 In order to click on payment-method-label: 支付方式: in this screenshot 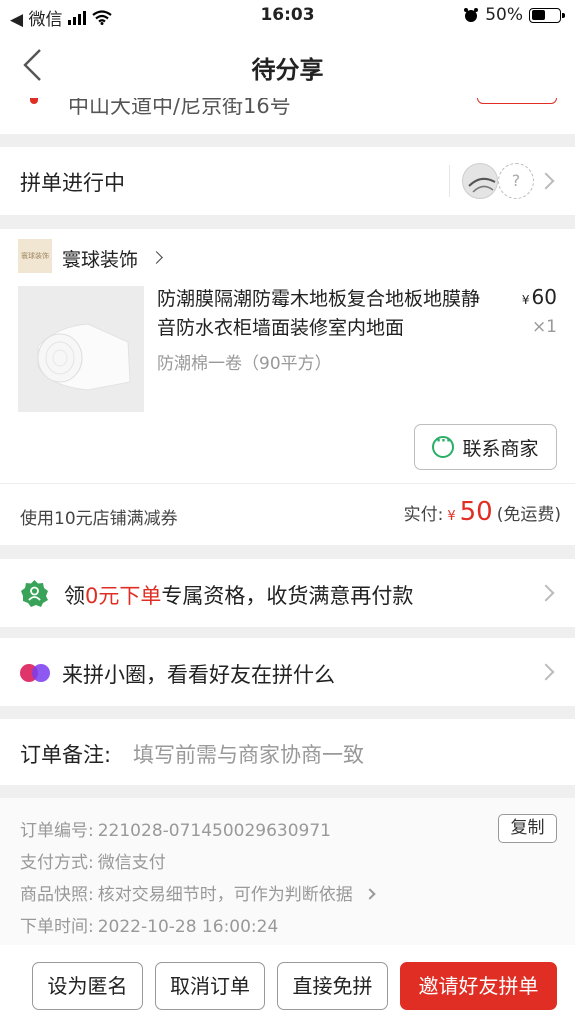, I will do `click(57, 863)`.